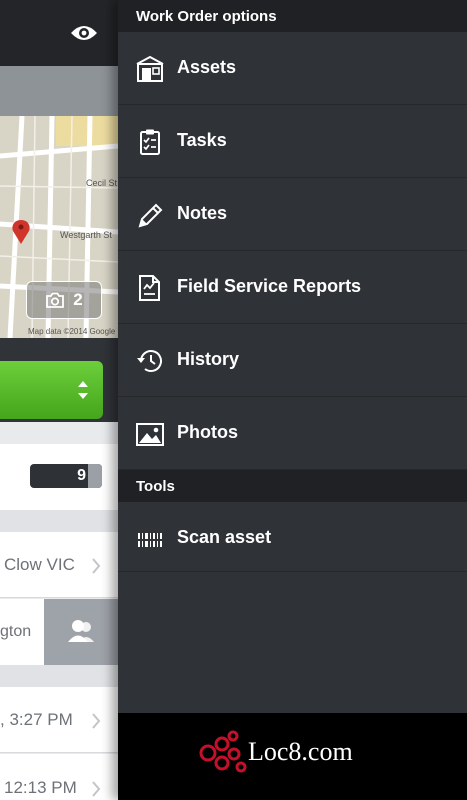 This screenshot has width=467, height=800. Describe the element at coordinates (292, 141) in the screenshot. I see `menu-item-tasks: Tasks` at that location.